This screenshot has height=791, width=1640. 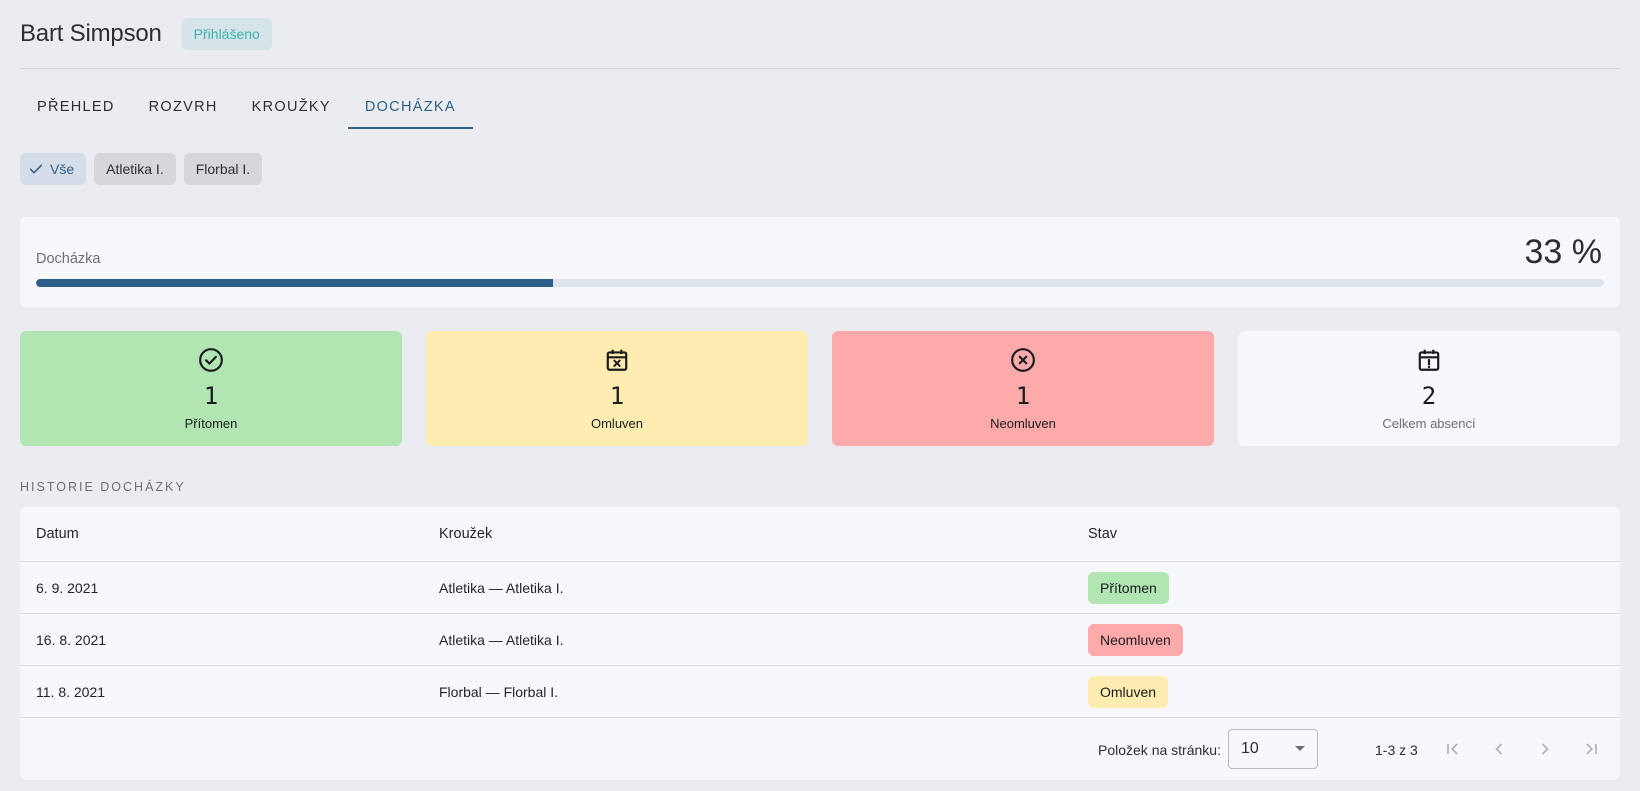 What do you see at coordinates (1499, 749) in the screenshot?
I see `prev-page-icon` at bounding box center [1499, 749].